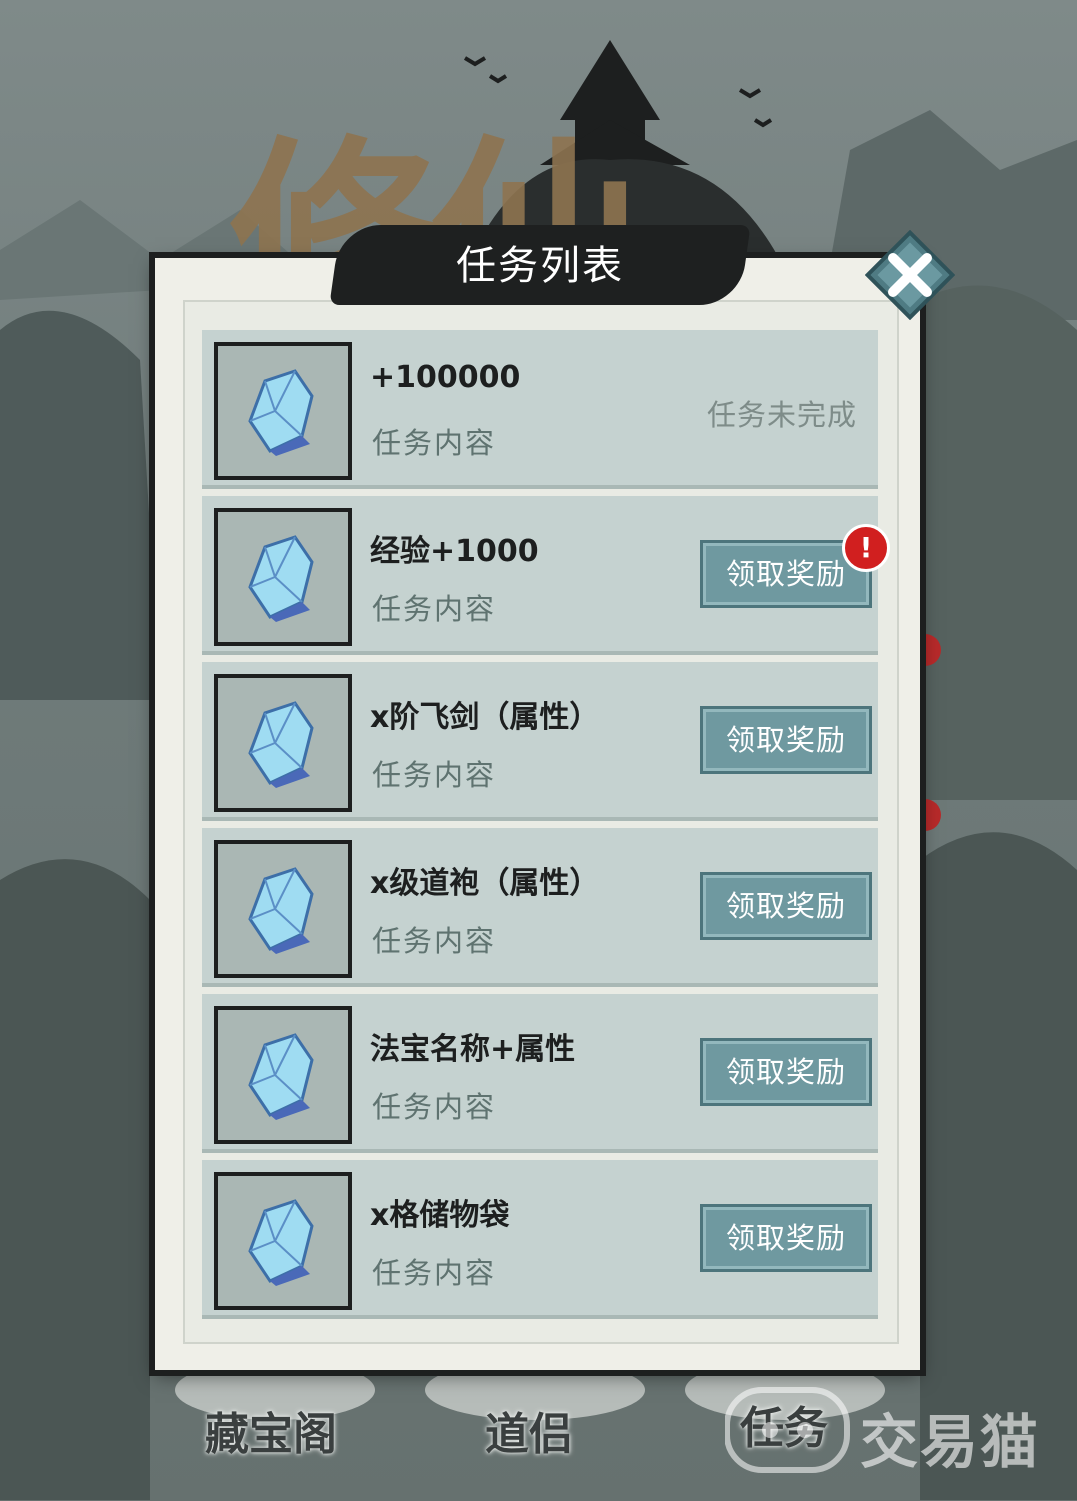 Image resolution: width=1077 pixels, height=1501 pixels. I want to click on task-row: 法宝名称+属性 任务内容 领取奖励, so click(540, 1073).